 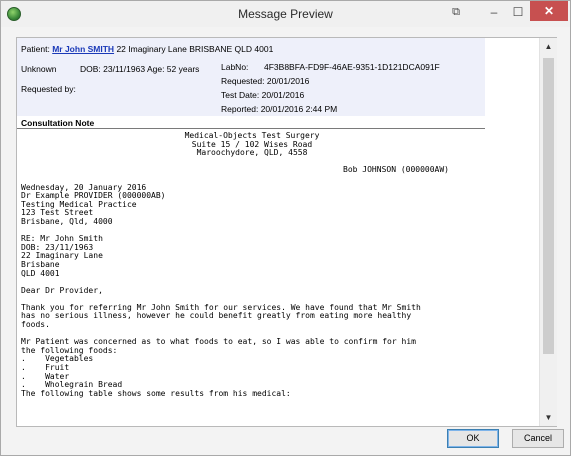 What do you see at coordinates (39, 69) in the screenshot?
I see `patient-sex: Unknown` at bounding box center [39, 69].